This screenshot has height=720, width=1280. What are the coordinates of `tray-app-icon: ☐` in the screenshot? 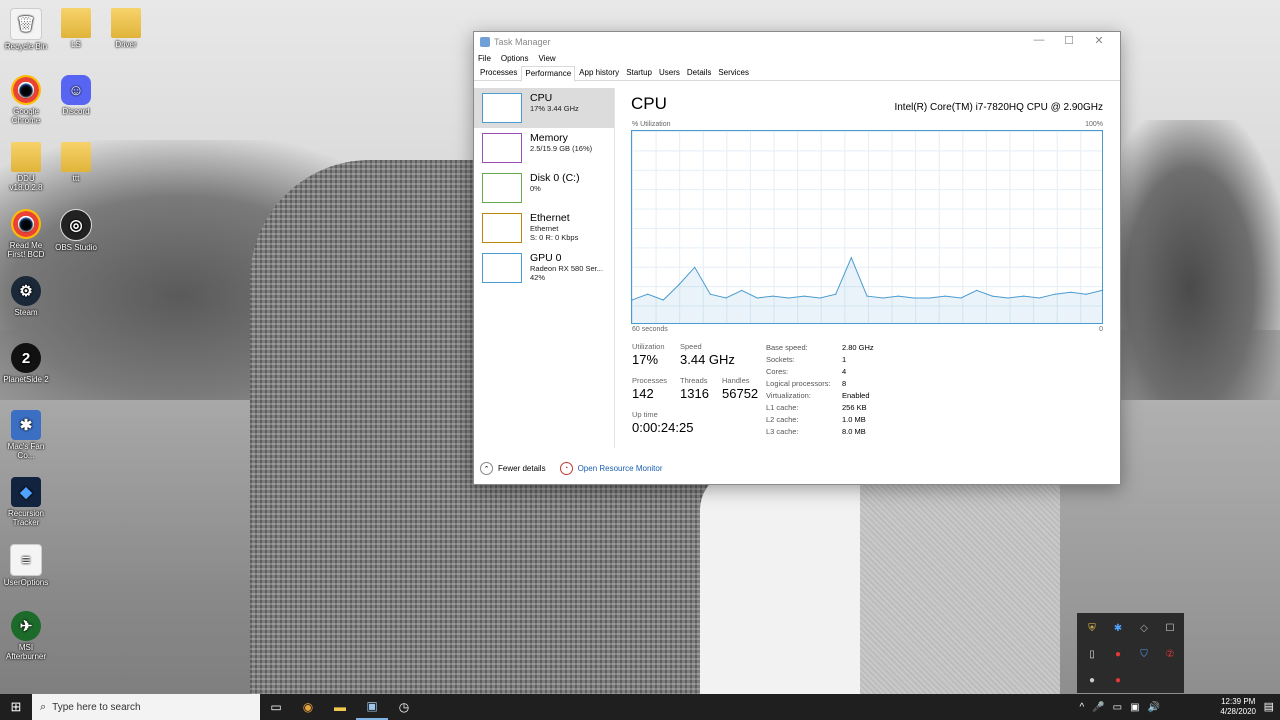 It's located at (1170, 628).